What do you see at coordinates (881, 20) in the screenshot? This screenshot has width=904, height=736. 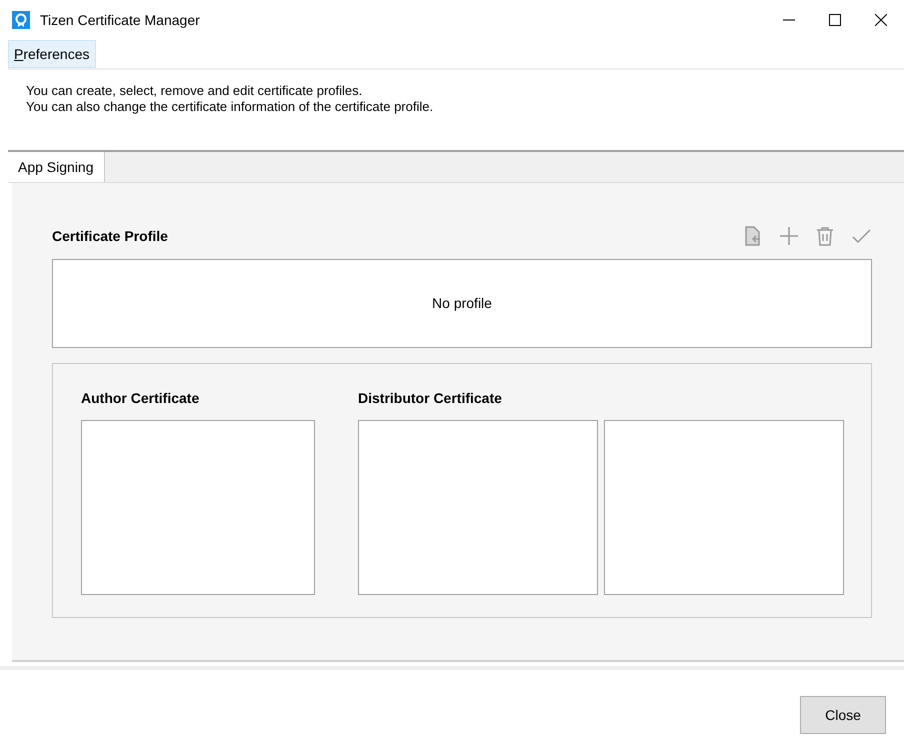 I see `close-icon` at bounding box center [881, 20].